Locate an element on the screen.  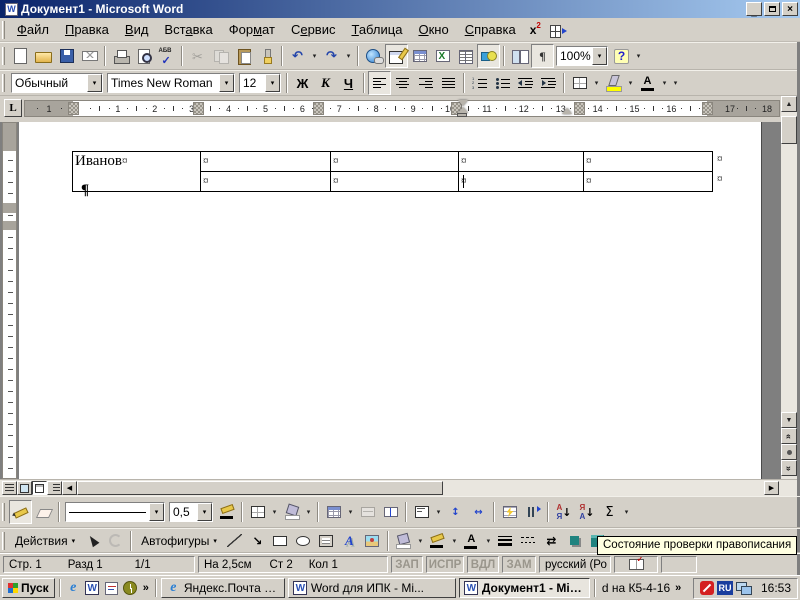
web-view-button is located at coordinates (24, 488).